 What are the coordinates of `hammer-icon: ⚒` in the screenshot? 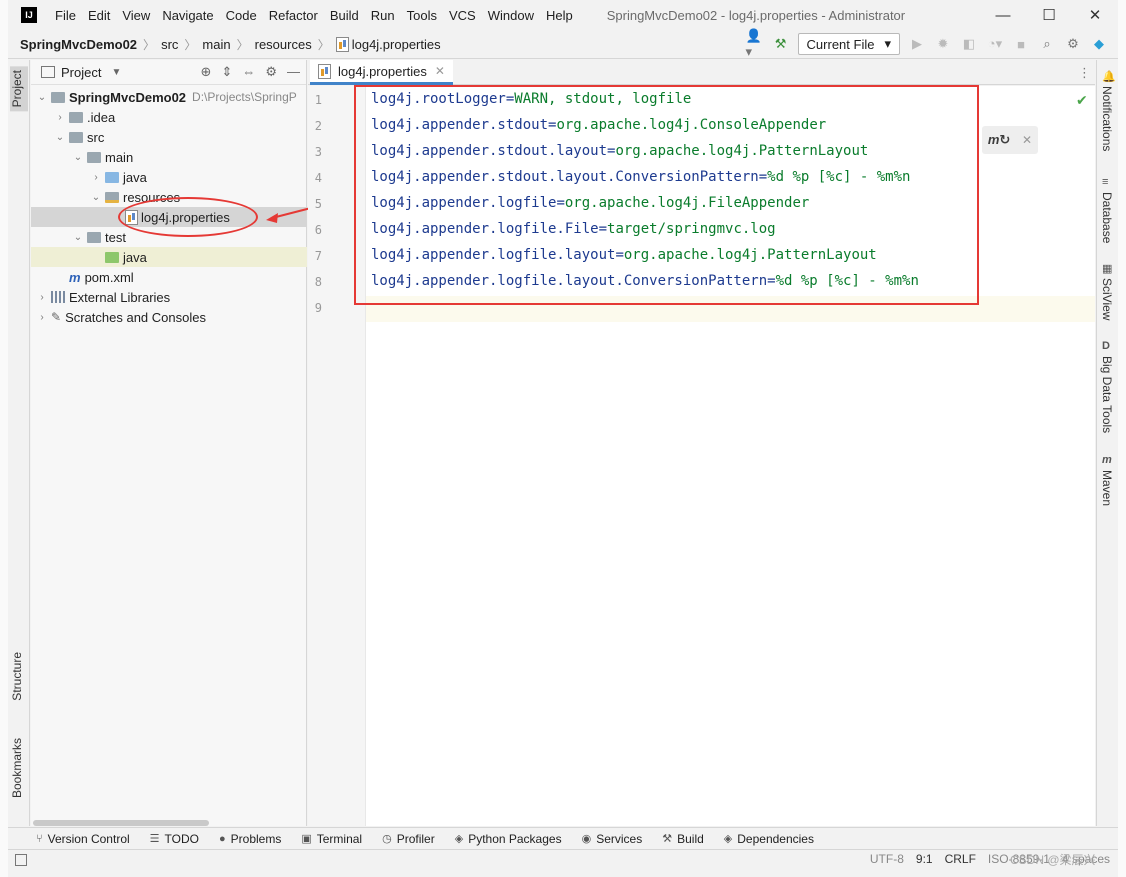 It's located at (667, 839).